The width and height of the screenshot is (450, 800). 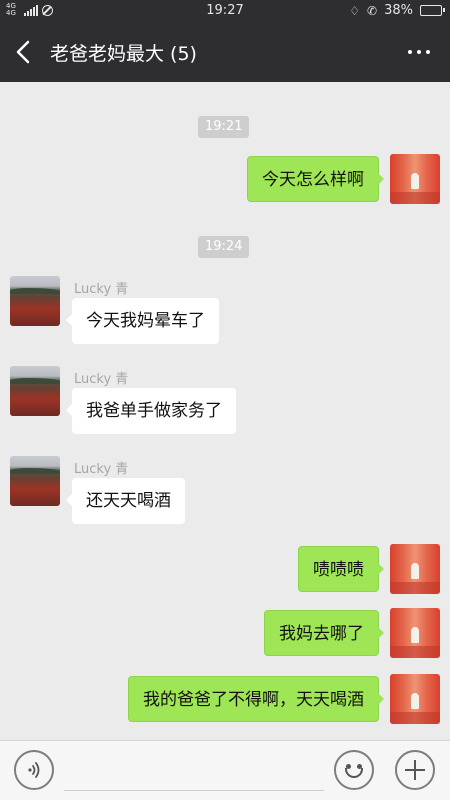 I want to click on bell-icon: ♢, so click(x=355, y=10).